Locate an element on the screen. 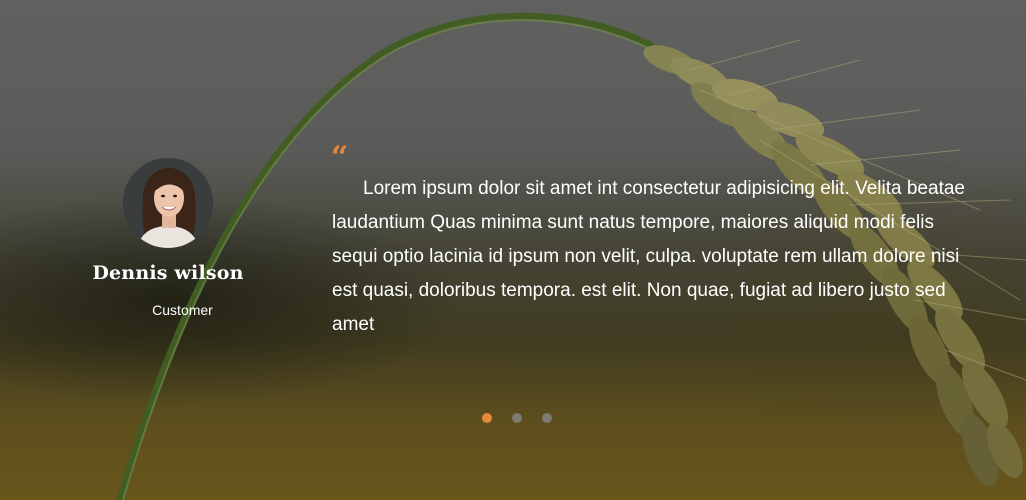 Image resolution: width=1026 pixels, height=500 pixels. author-avatar is located at coordinates (168, 203).